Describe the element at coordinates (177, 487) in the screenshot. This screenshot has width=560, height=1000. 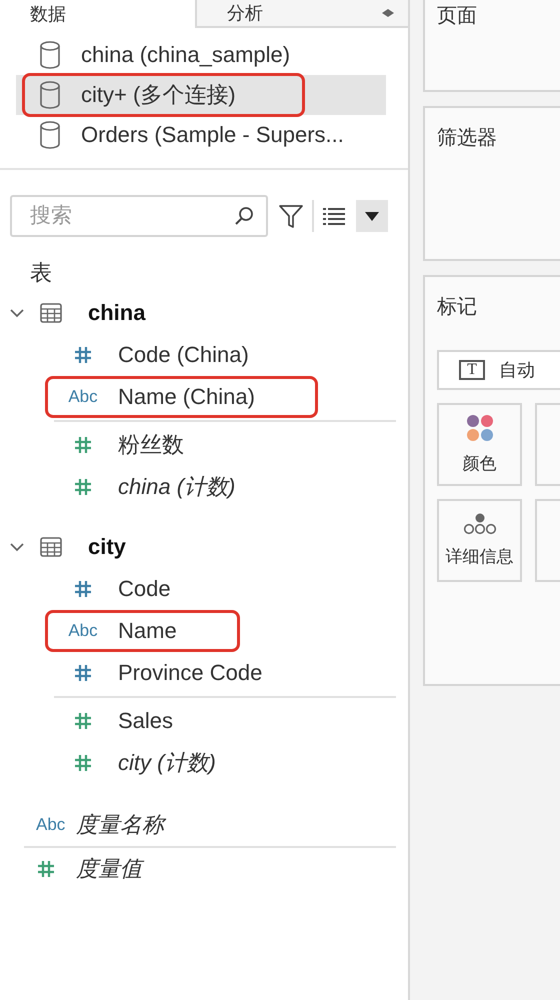
I see `field-name: china (计数)` at that location.